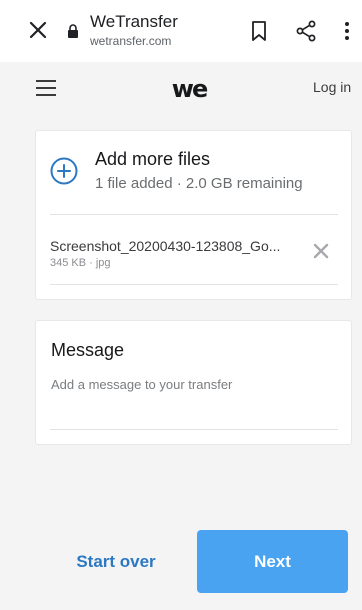  I want to click on message-input: Add a message to your transfer, so click(141, 384).